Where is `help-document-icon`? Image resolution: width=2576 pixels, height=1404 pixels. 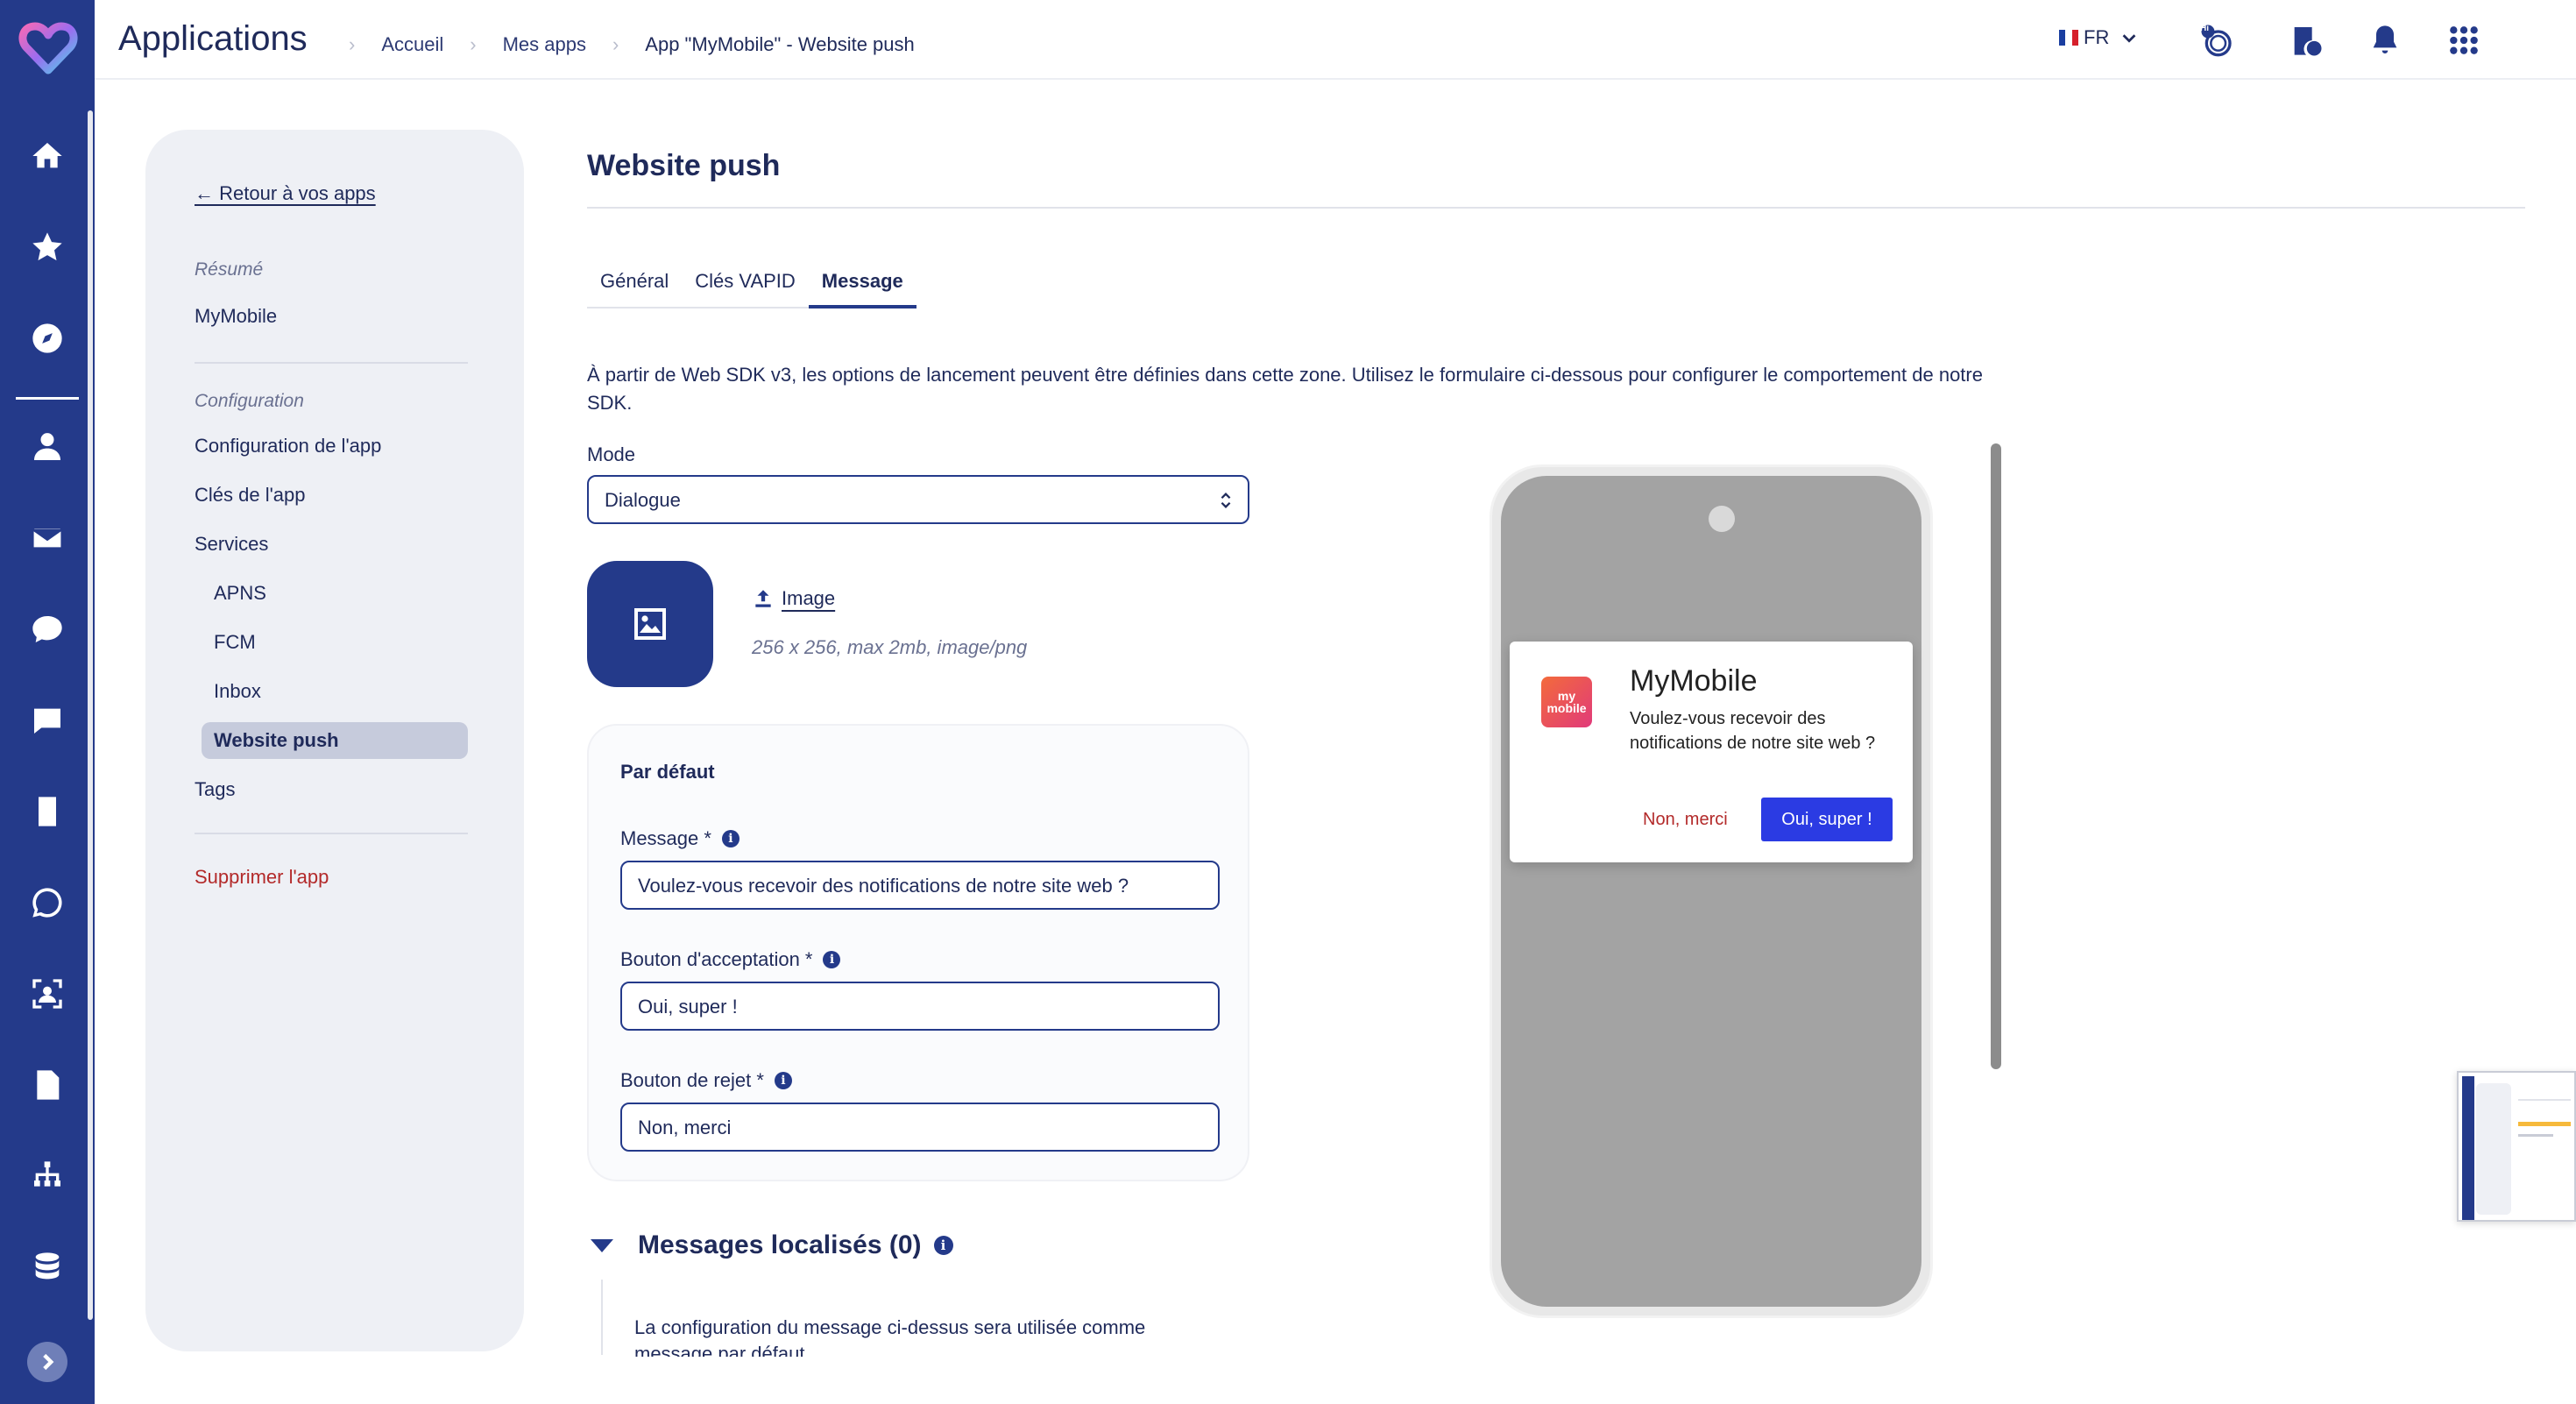
help-document-icon is located at coordinates (2306, 40).